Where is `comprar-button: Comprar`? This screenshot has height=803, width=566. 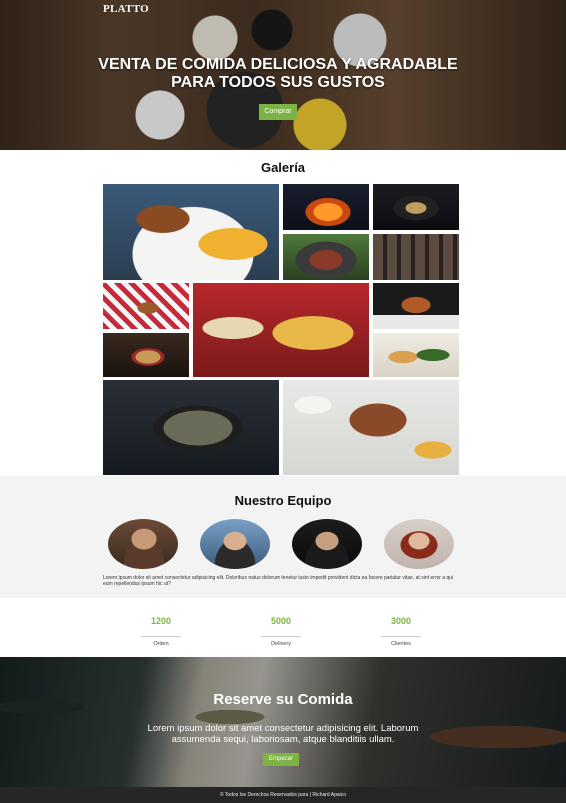
comprar-button: Comprar is located at coordinates (278, 112).